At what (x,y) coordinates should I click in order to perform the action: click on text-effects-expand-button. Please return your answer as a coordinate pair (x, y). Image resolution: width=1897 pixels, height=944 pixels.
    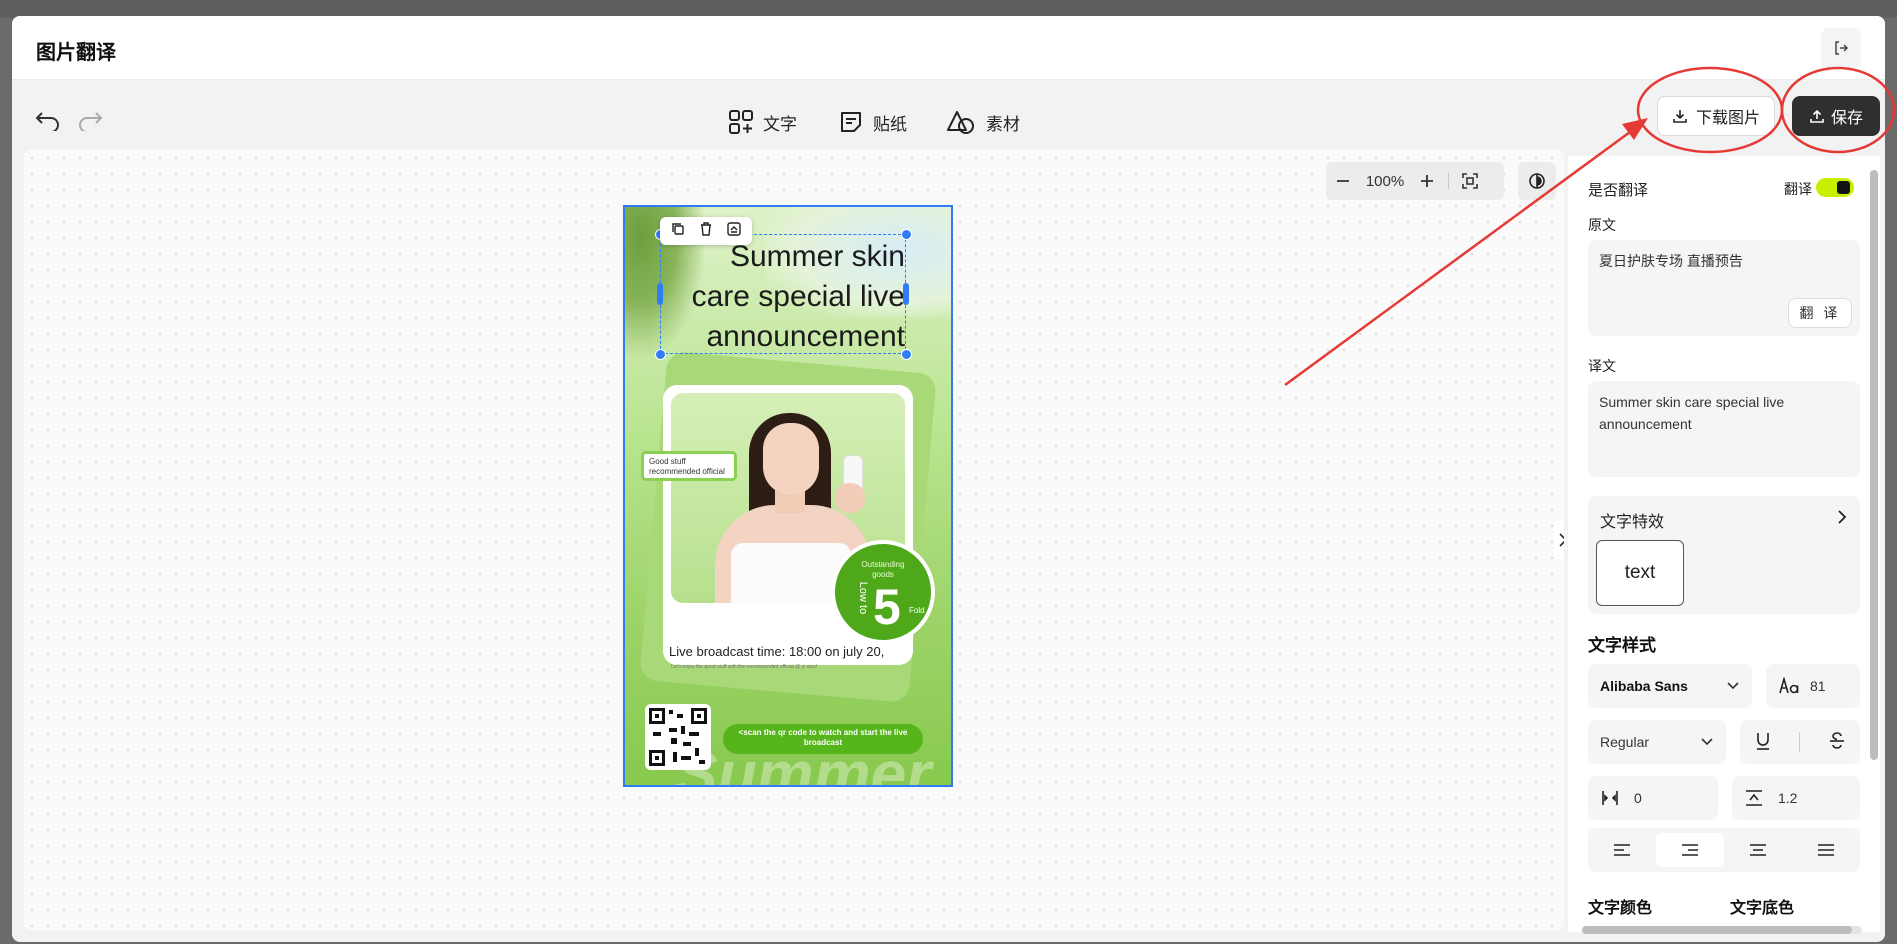
    Looking at the image, I should click on (1842, 519).